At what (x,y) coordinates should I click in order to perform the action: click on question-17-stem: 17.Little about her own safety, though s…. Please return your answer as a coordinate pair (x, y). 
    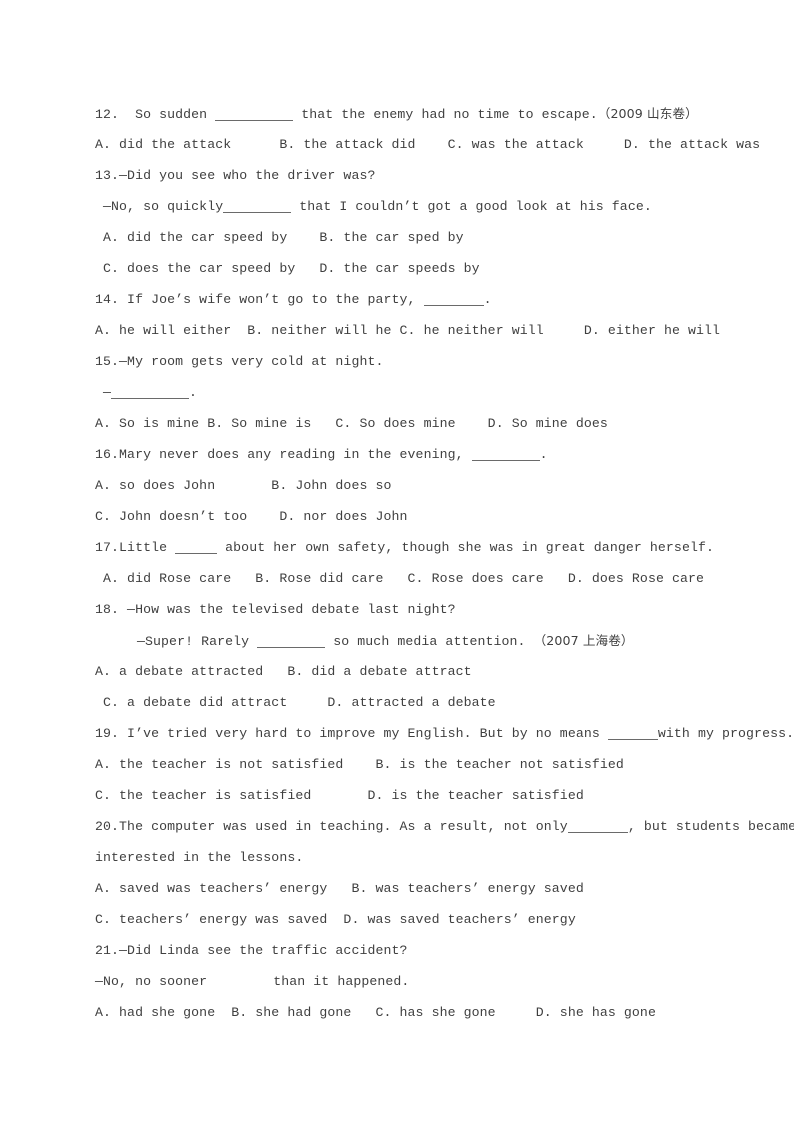
    Looking at the image, I should click on (404, 547).